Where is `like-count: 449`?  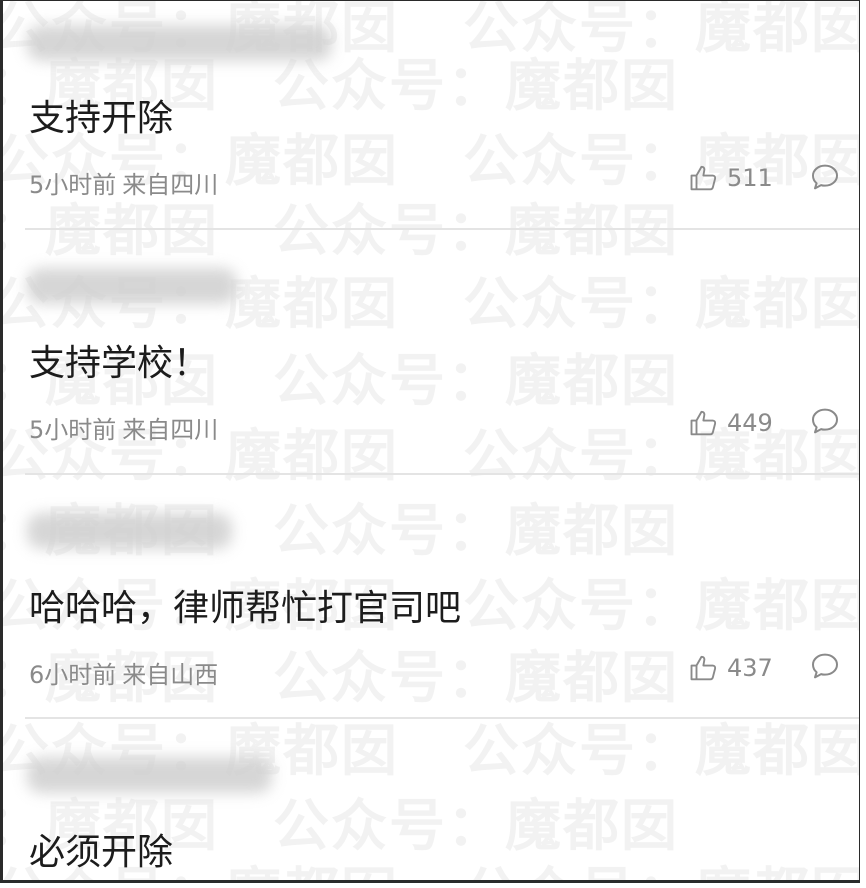
like-count: 449 is located at coordinates (750, 423).